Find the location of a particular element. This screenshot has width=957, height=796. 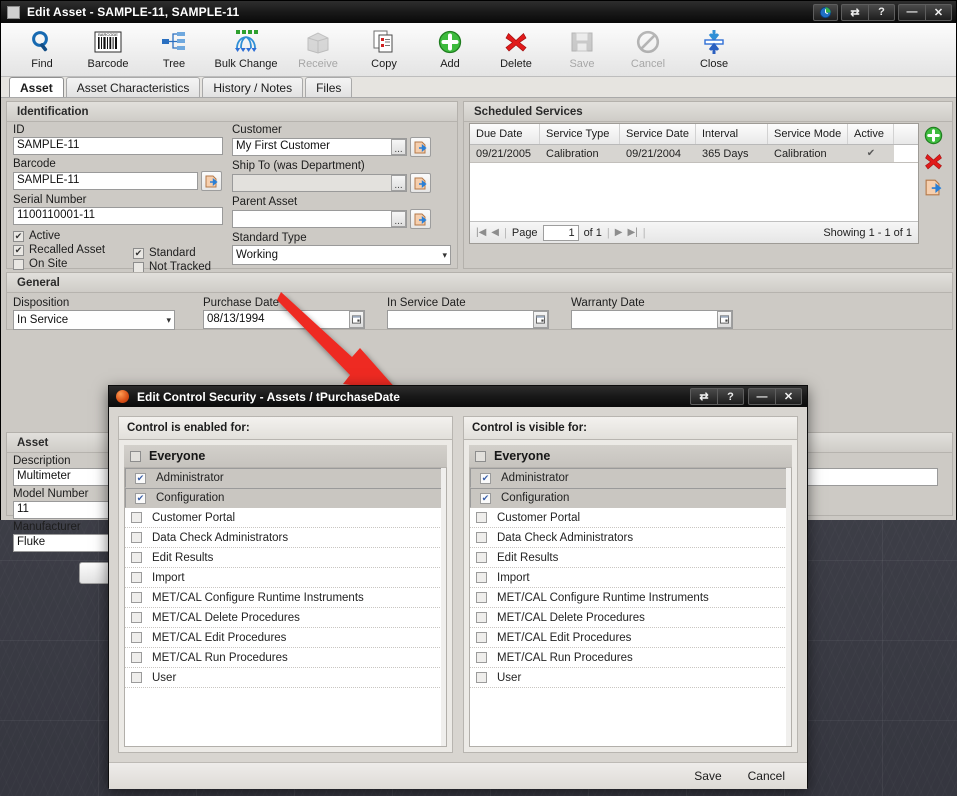

first-page-icon: |◀ is located at coordinates (481, 232).